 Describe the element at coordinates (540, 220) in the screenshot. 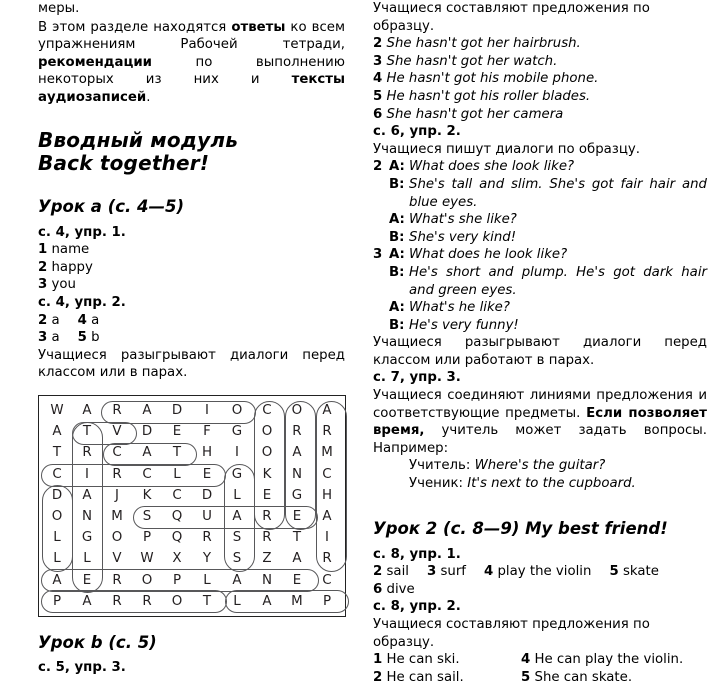

I see `dialogue-line: A: What's she like?` at that location.